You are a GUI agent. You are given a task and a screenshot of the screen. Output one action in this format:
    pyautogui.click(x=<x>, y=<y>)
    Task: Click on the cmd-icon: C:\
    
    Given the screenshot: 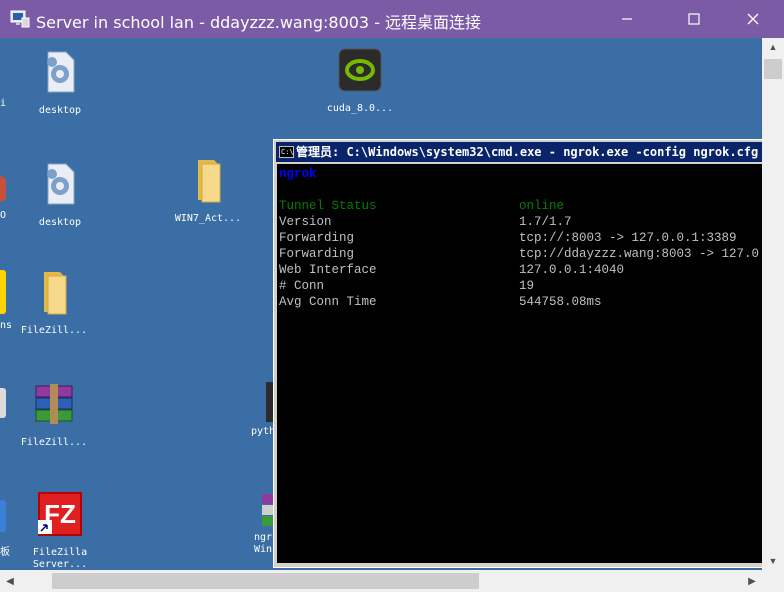 What is the action you would take?
    pyautogui.click(x=286, y=152)
    